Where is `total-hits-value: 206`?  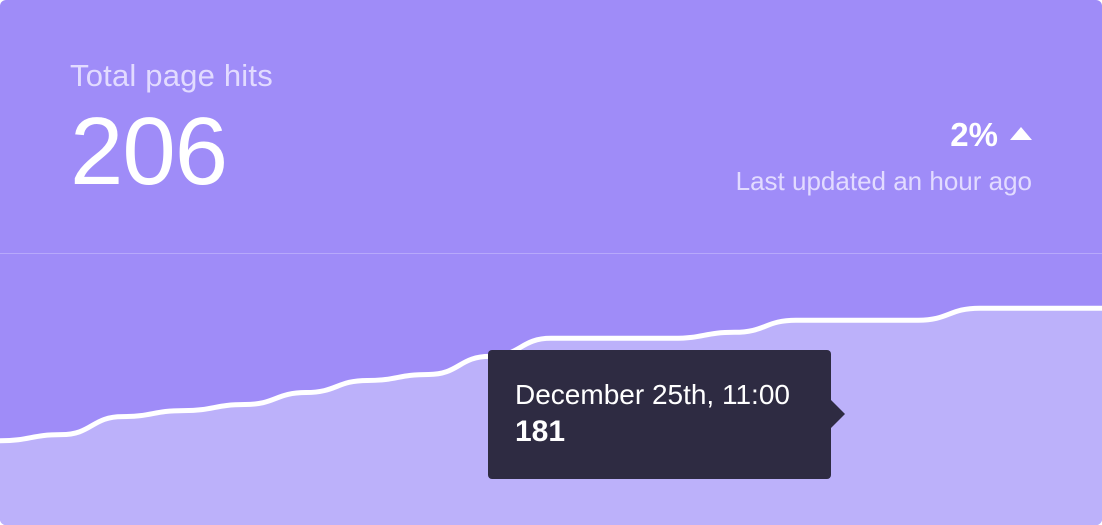 total-hits-value: 206 is located at coordinates (149, 151).